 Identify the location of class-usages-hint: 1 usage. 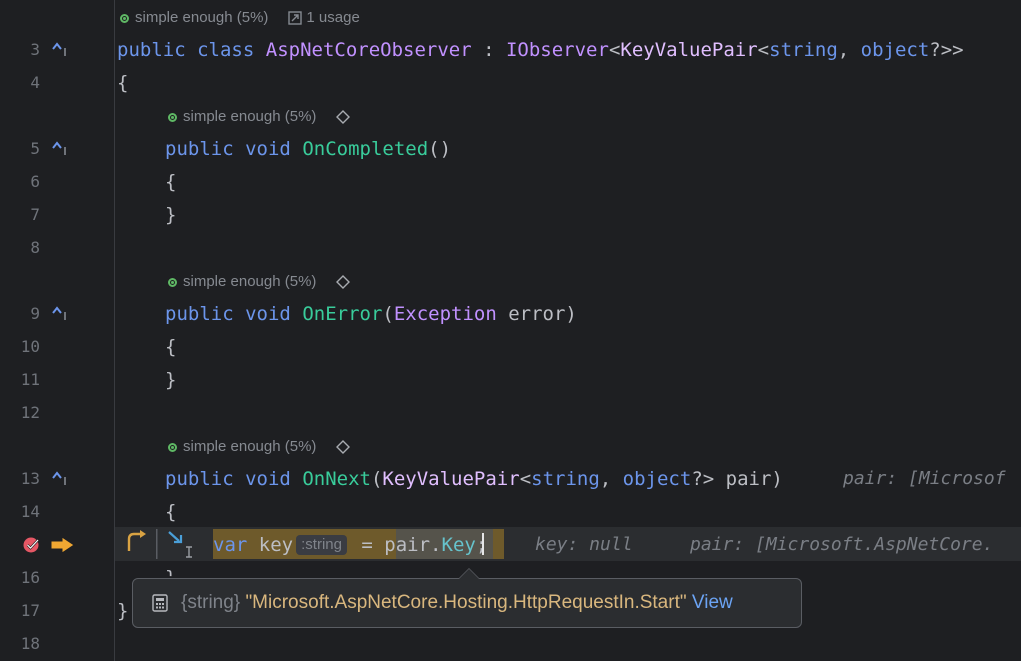
(332, 18).